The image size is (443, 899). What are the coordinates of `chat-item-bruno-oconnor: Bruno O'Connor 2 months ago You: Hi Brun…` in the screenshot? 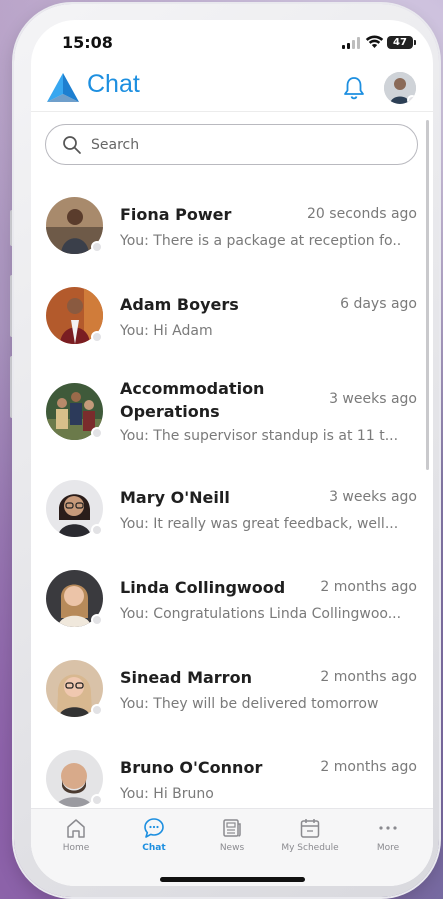 It's located at (227, 779).